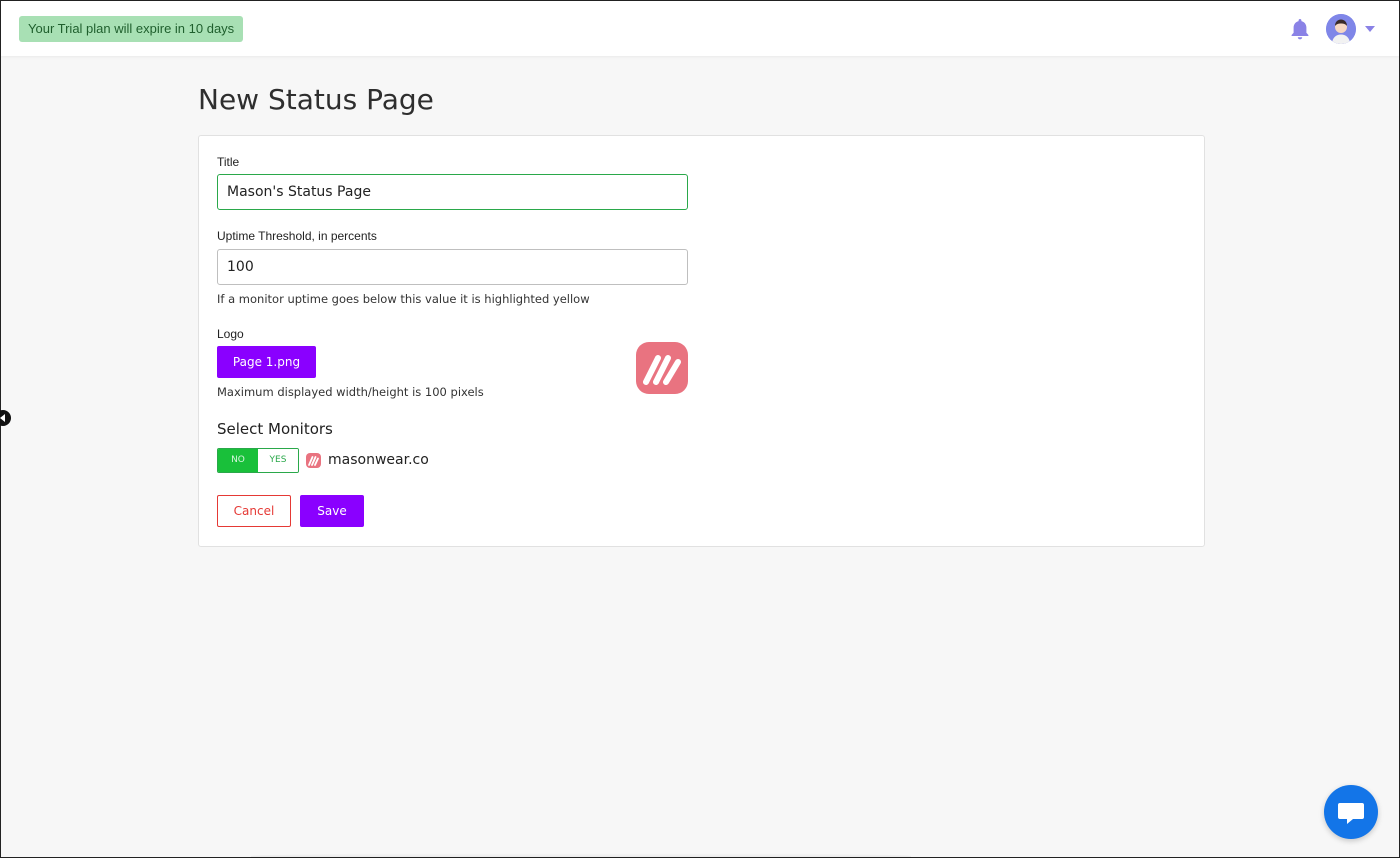 The image size is (1400, 858). I want to click on title-input, so click(452, 192).